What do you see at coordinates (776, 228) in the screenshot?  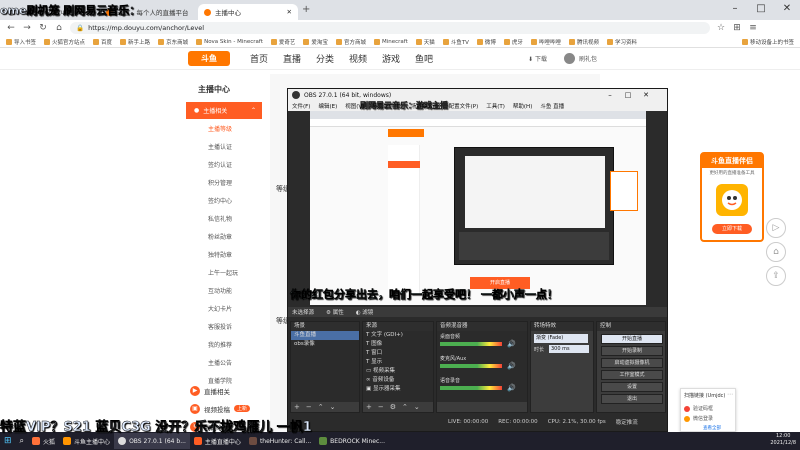 I see `play-icon: ▷` at bounding box center [776, 228].